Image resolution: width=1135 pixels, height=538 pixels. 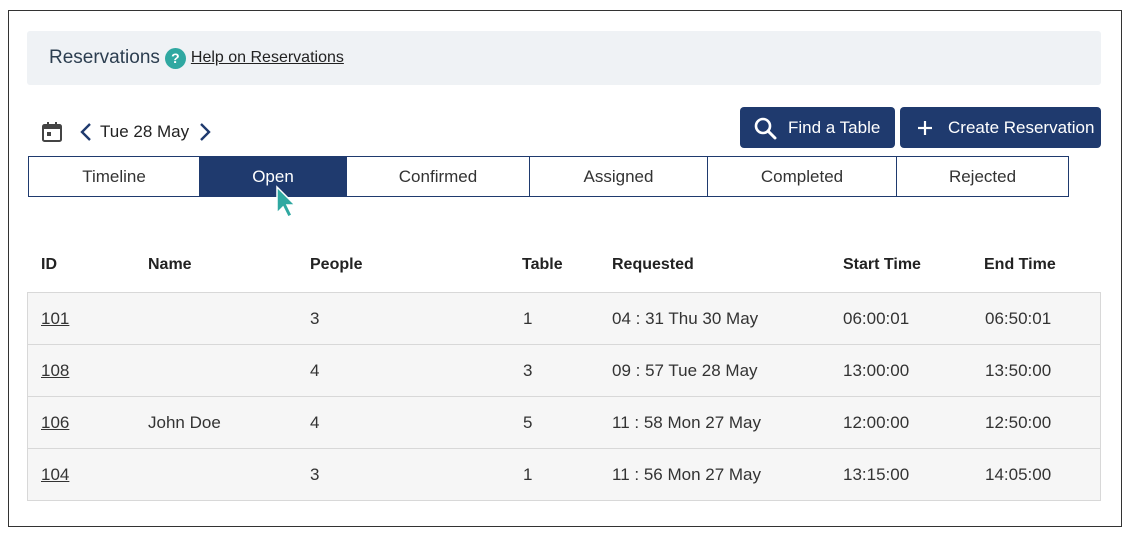 What do you see at coordinates (205, 132) in the screenshot?
I see `chevron-right-icon` at bounding box center [205, 132].